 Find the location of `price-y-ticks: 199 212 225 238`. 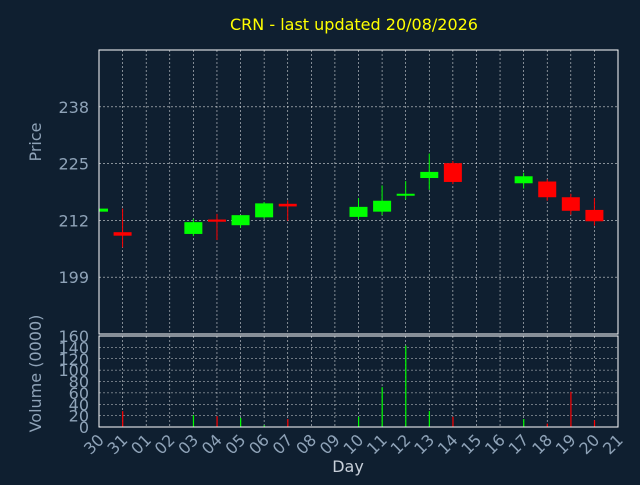

price-y-ticks: 199 212 225 238 is located at coordinates (73, 192).